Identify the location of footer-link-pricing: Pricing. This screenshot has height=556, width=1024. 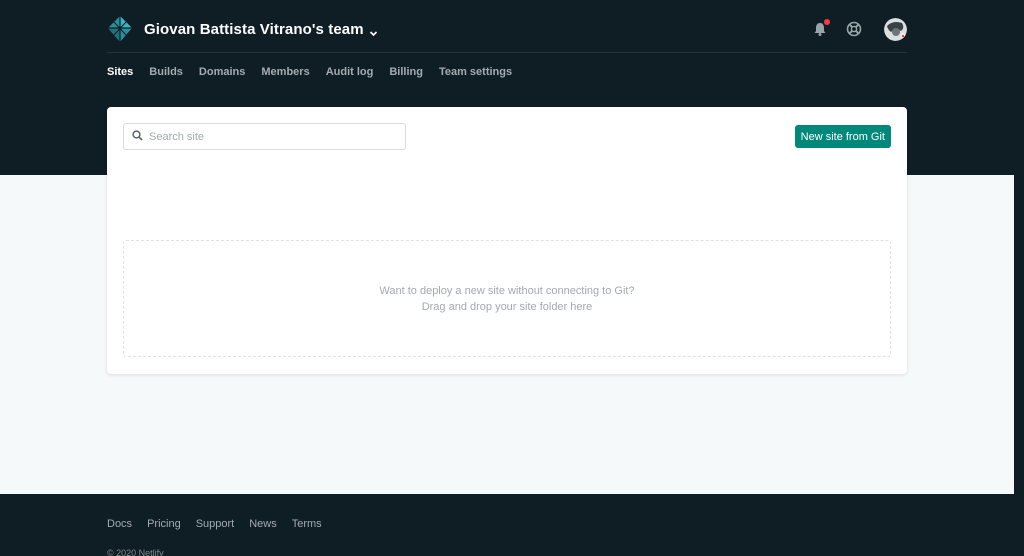
(164, 524).